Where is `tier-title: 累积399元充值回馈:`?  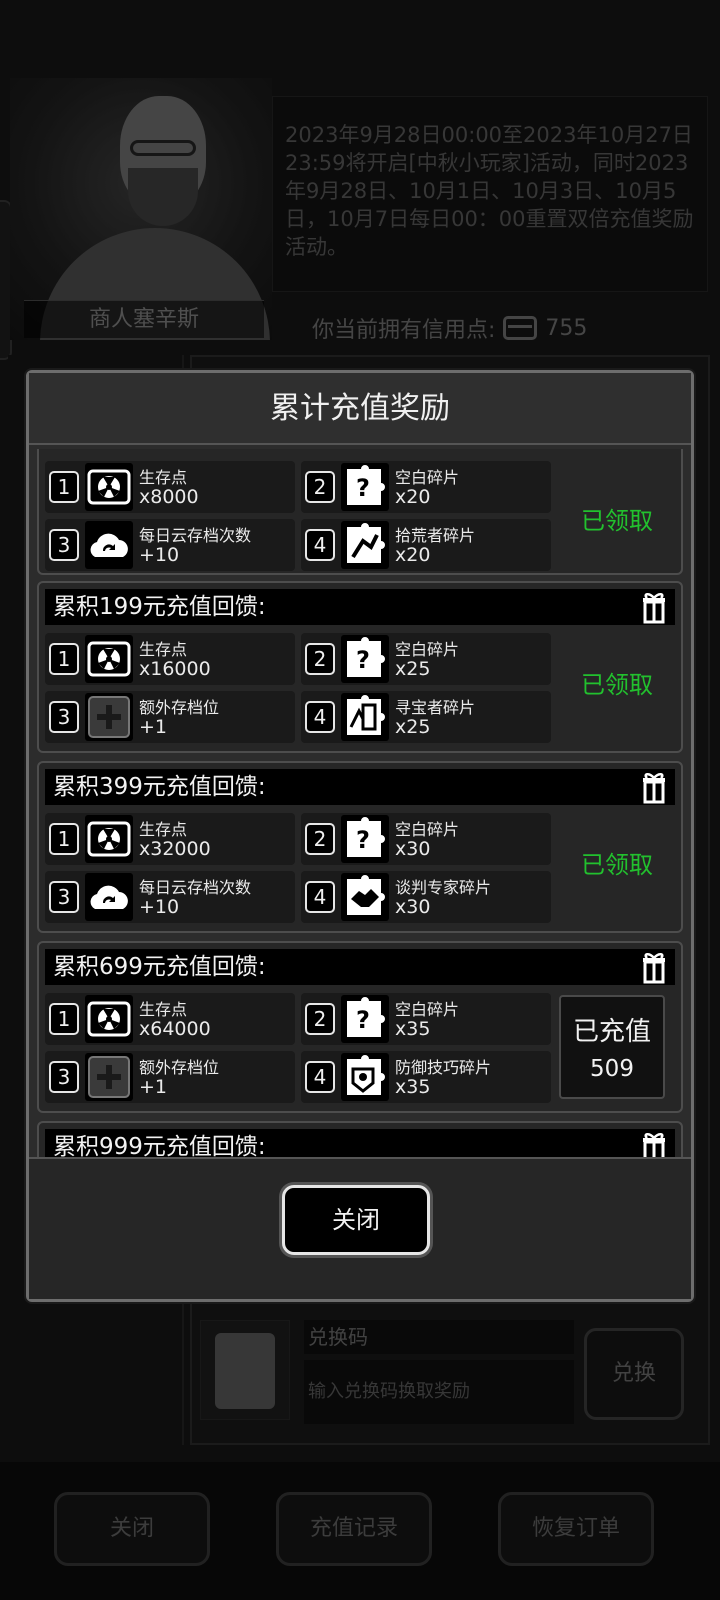
tier-title: 累积399元充值回馈: is located at coordinates (159, 787).